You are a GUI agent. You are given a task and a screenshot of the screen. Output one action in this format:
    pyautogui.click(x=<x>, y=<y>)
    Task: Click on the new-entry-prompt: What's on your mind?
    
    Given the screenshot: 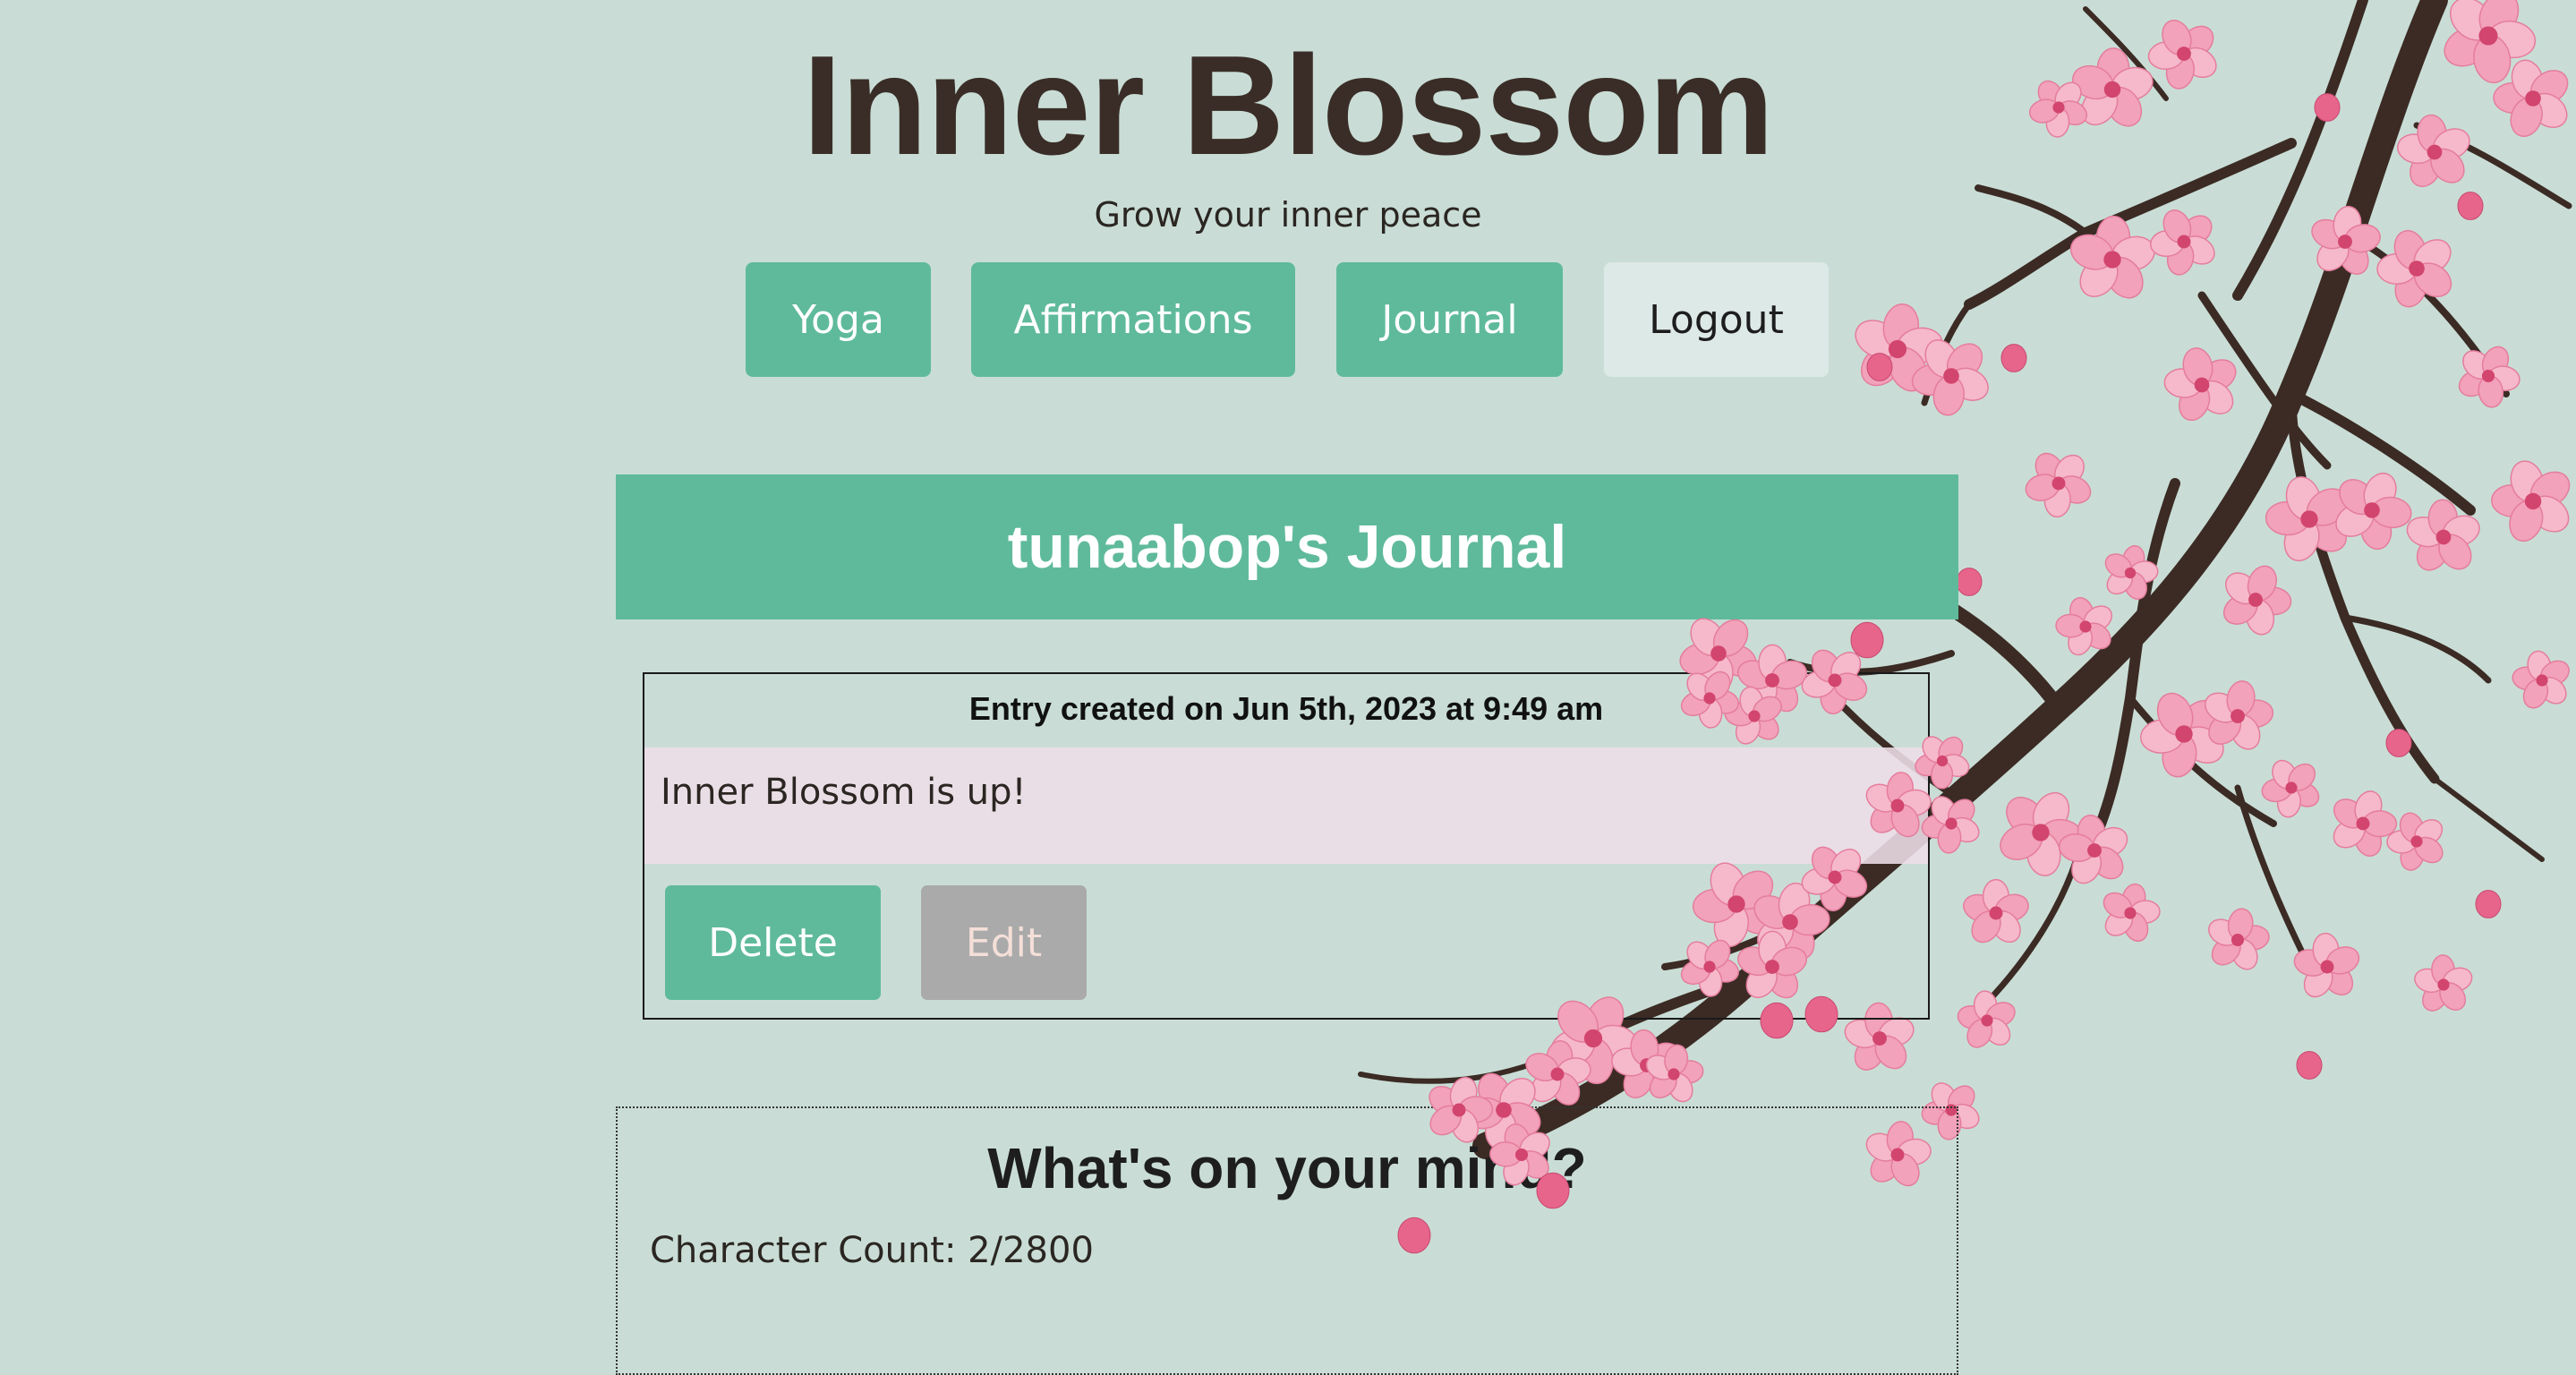 What is the action you would take?
    pyautogui.click(x=1287, y=1168)
    